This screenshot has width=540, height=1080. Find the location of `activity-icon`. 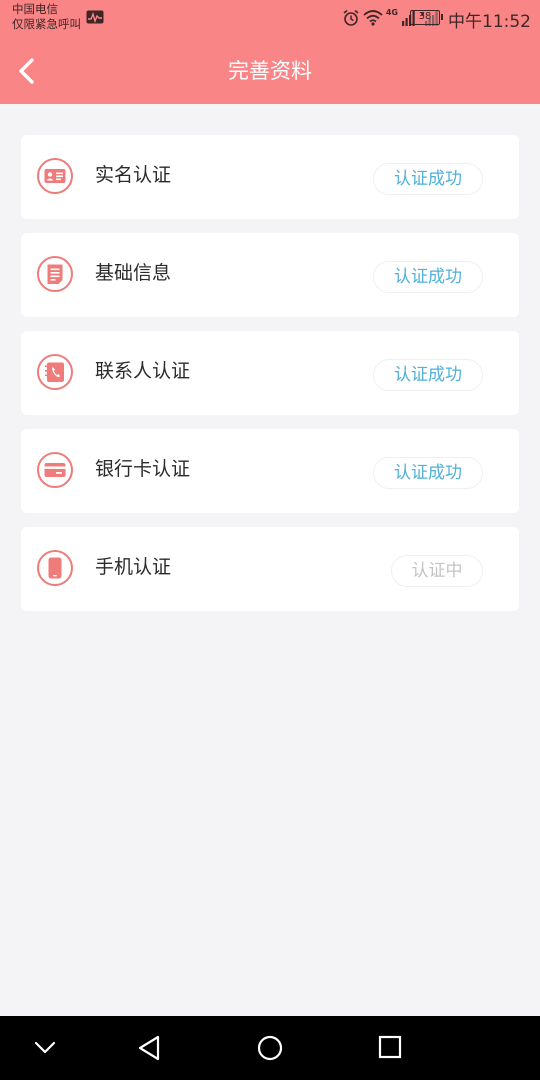

activity-icon is located at coordinates (95, 17).